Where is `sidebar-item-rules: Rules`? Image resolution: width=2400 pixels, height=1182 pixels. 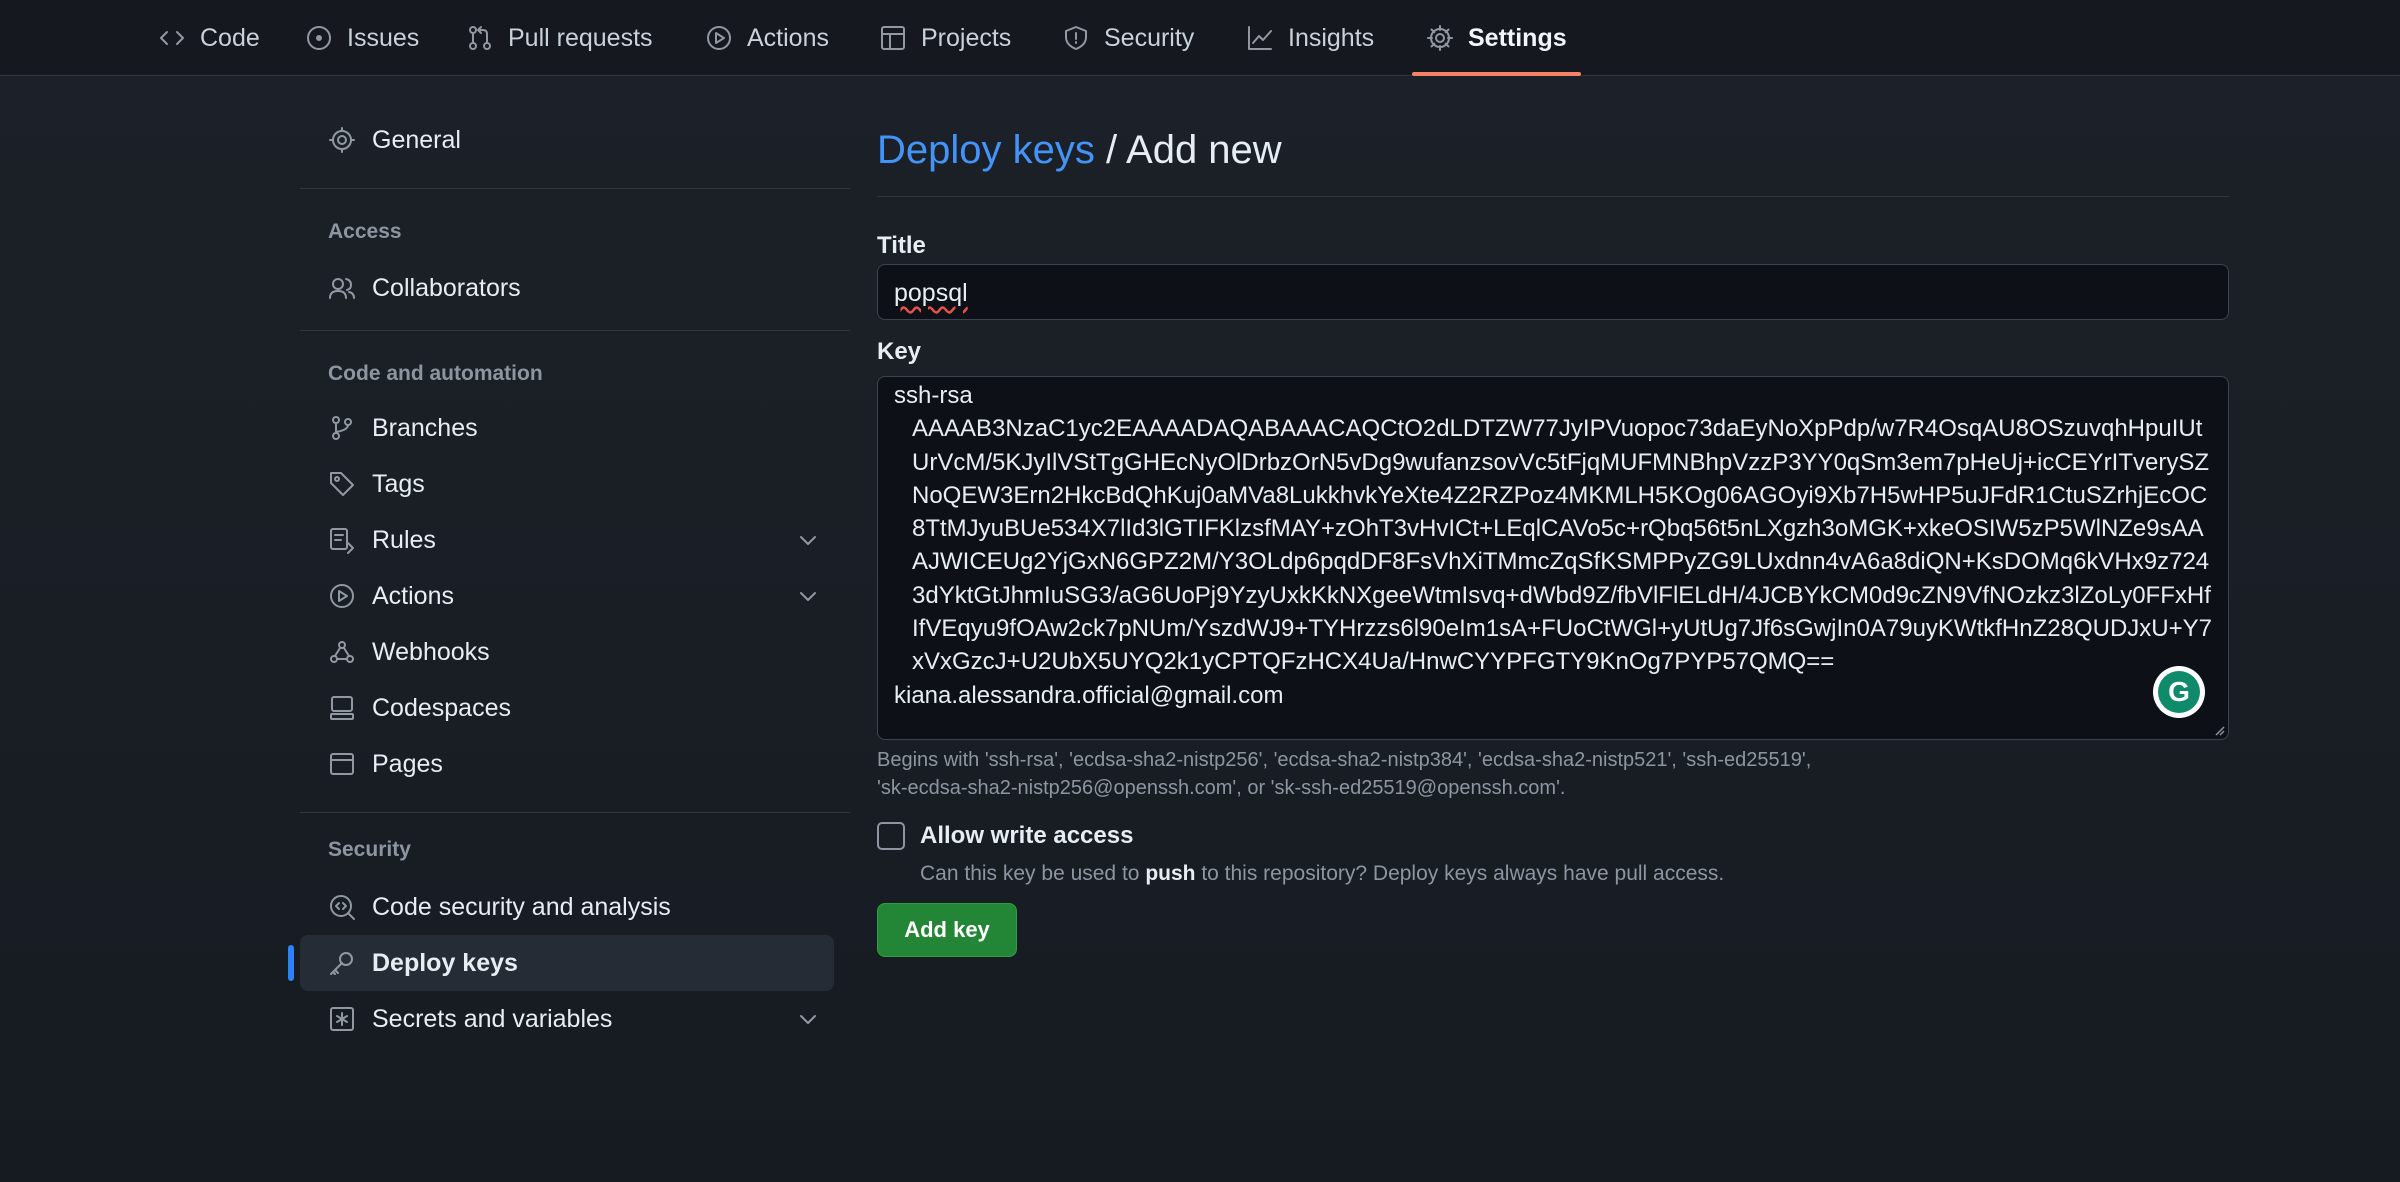 sidebar-item-rules: Rules is located at coordinates (567, 540).